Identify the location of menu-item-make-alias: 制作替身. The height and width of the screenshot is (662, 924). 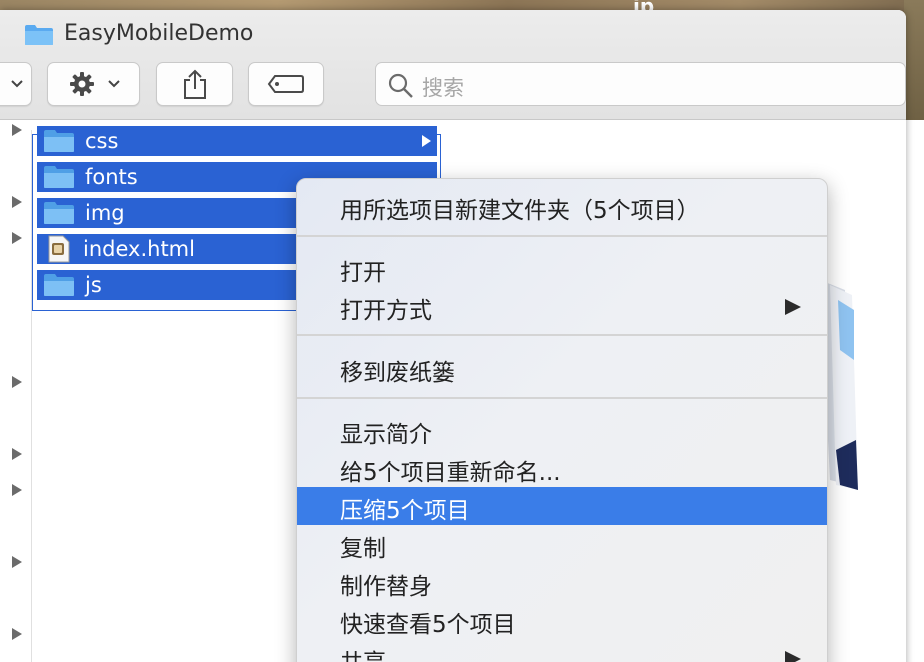
(562, 582).